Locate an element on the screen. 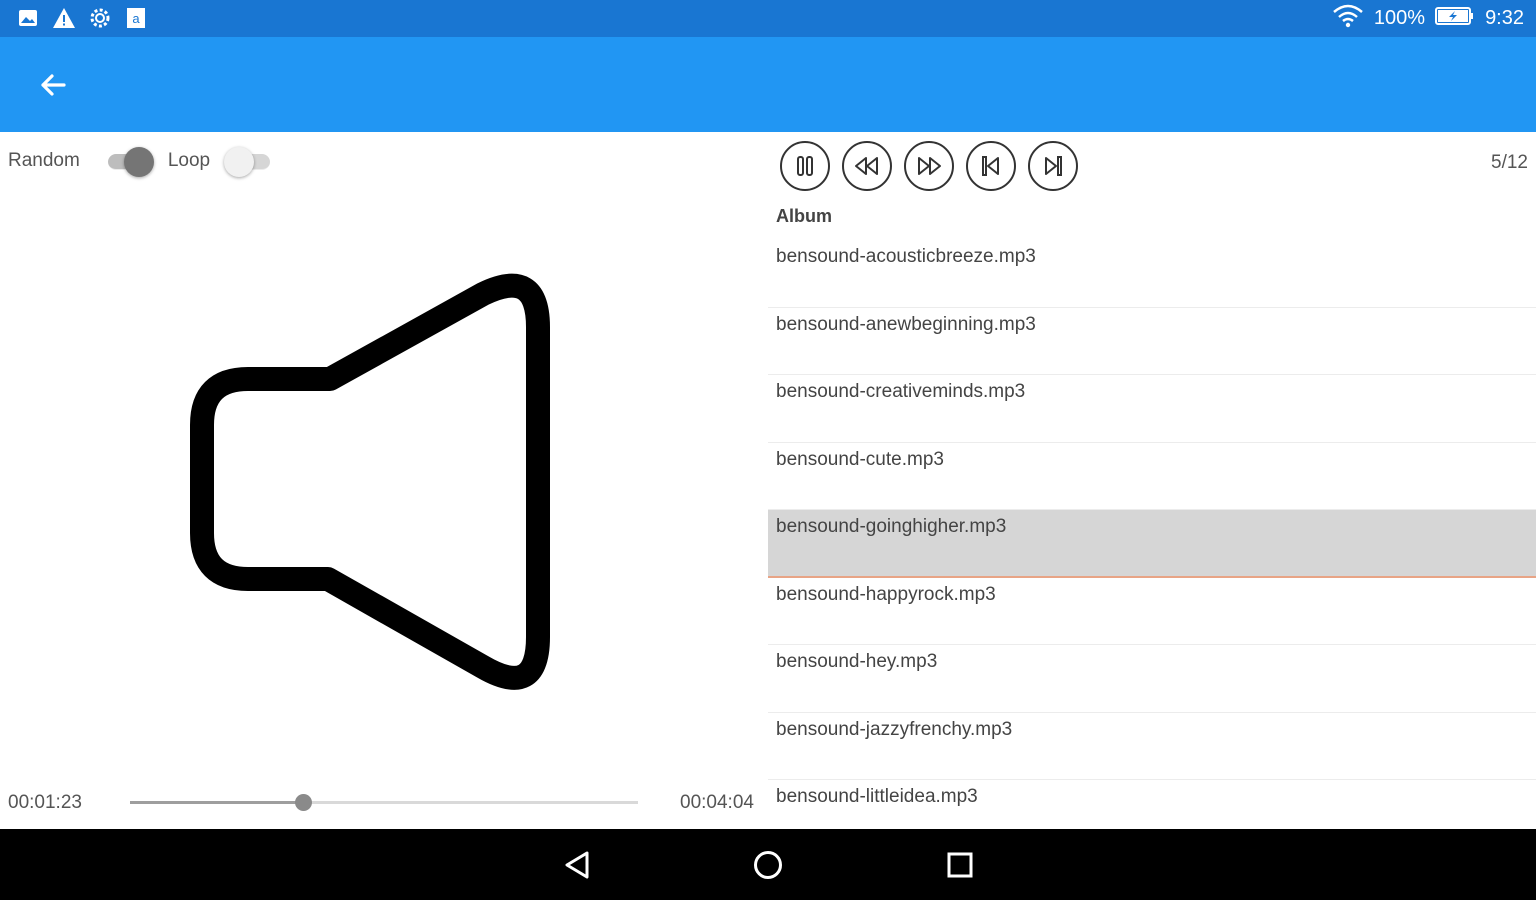 This screenshot has width=1536, height=900. navigation-bar is located at coordinates (768, 864).